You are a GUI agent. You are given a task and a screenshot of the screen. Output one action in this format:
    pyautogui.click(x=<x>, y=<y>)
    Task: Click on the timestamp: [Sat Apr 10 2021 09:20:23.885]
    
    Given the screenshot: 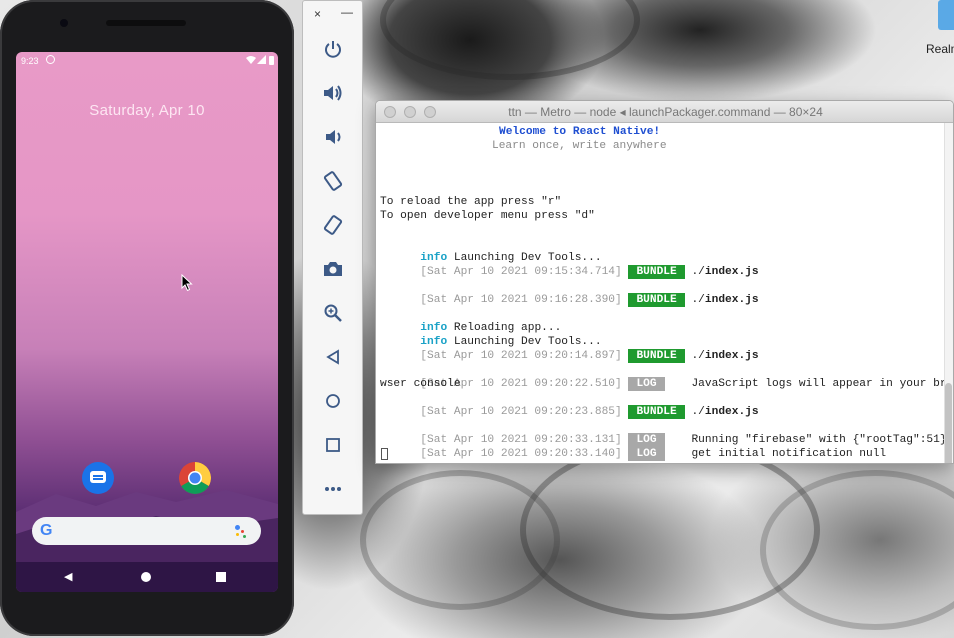 What is the action you would take?
    pyautogui.click(x=521, y=412)
    